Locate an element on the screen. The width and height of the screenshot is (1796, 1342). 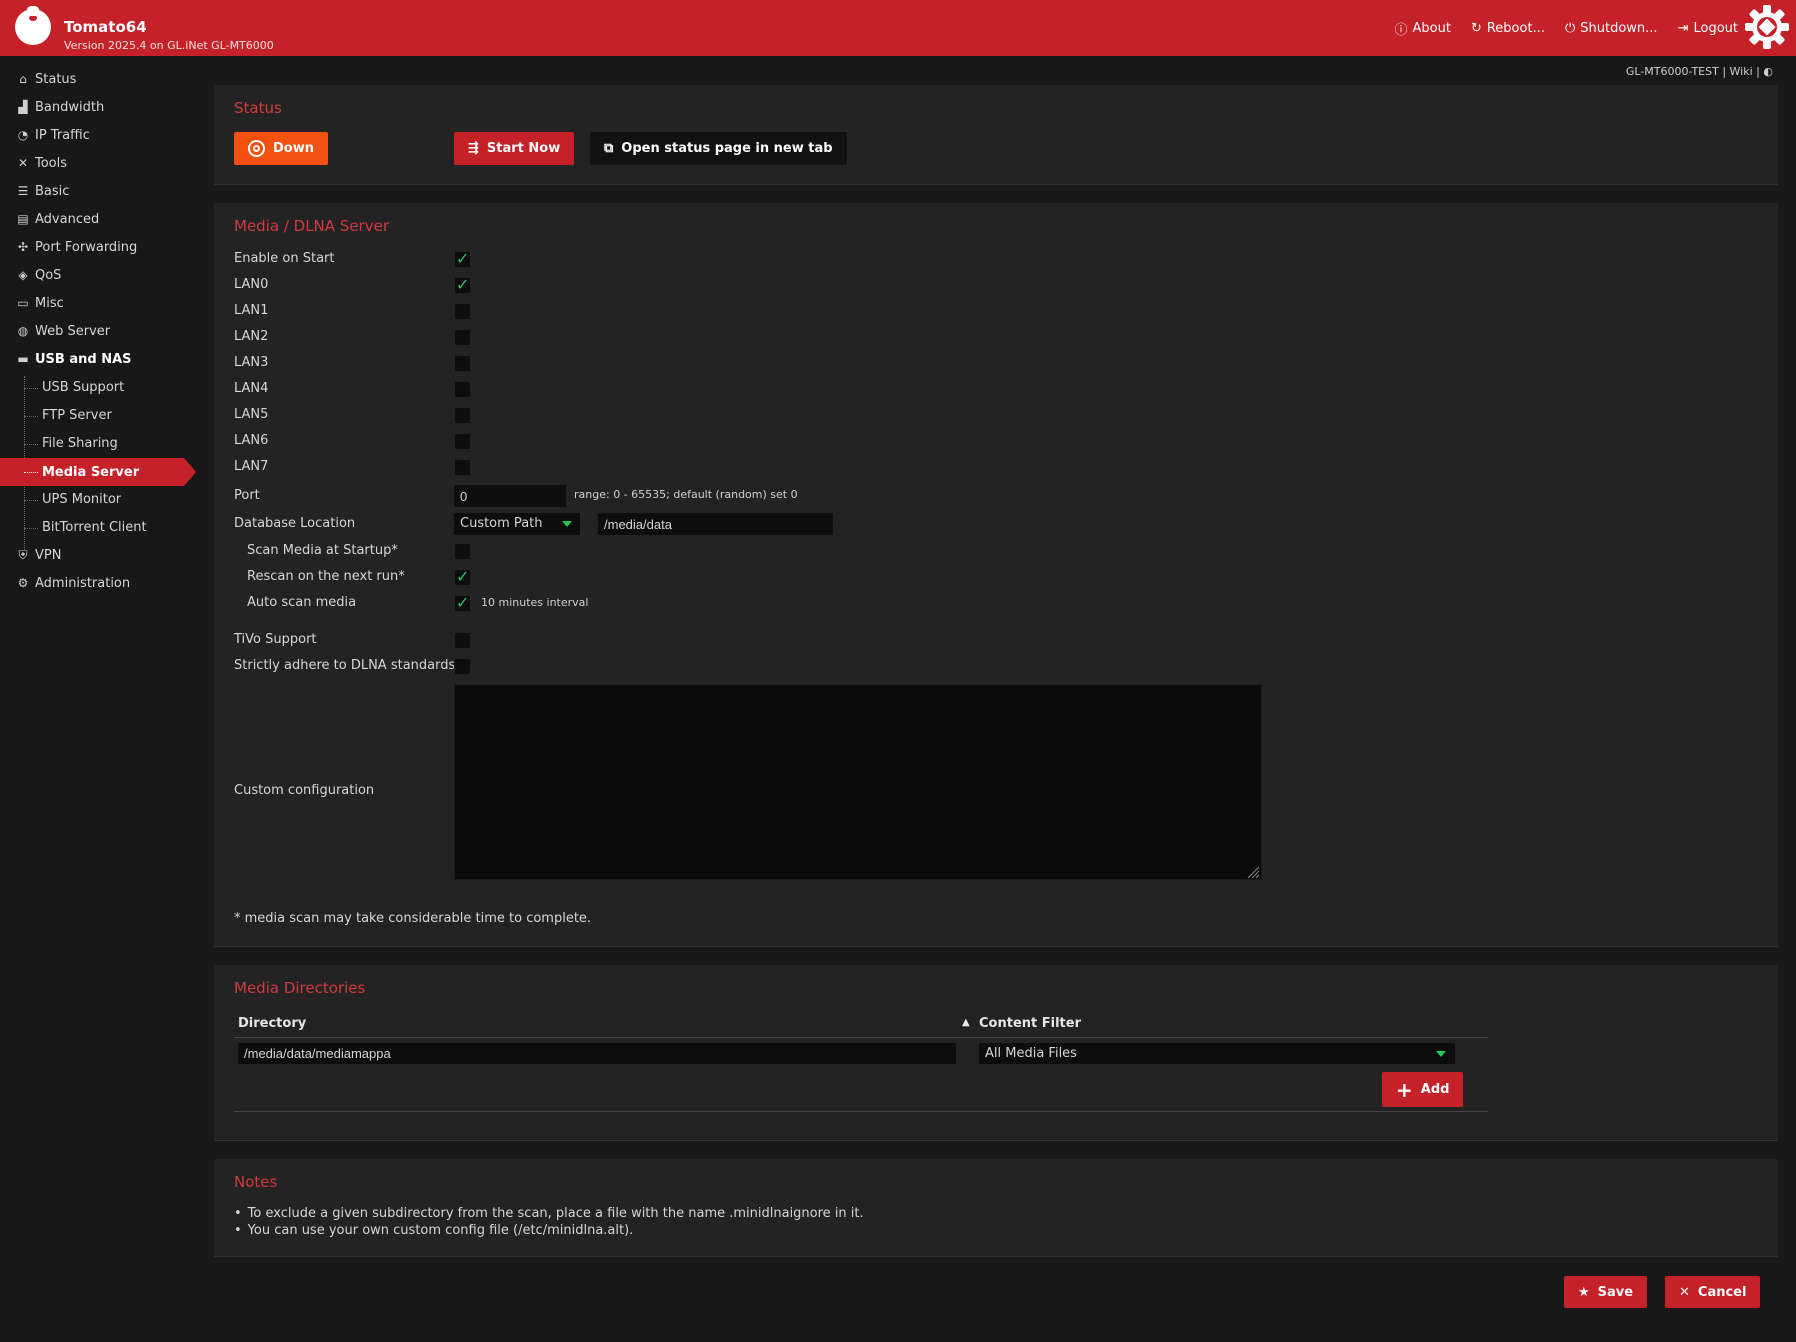
tomato-logo-icon is located at coordinates (33, 25).